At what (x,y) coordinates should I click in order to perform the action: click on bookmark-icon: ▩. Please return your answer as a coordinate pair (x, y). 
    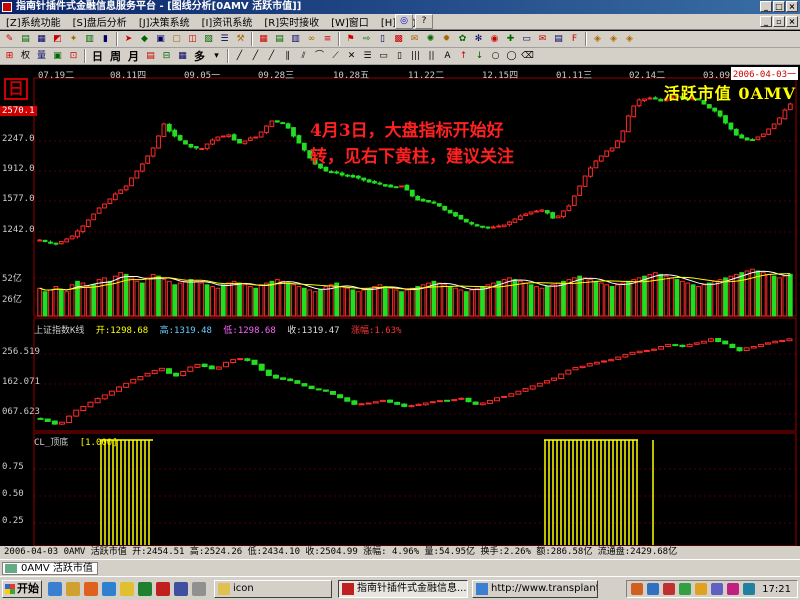
    Looking at the image, I should click on (398, 39).